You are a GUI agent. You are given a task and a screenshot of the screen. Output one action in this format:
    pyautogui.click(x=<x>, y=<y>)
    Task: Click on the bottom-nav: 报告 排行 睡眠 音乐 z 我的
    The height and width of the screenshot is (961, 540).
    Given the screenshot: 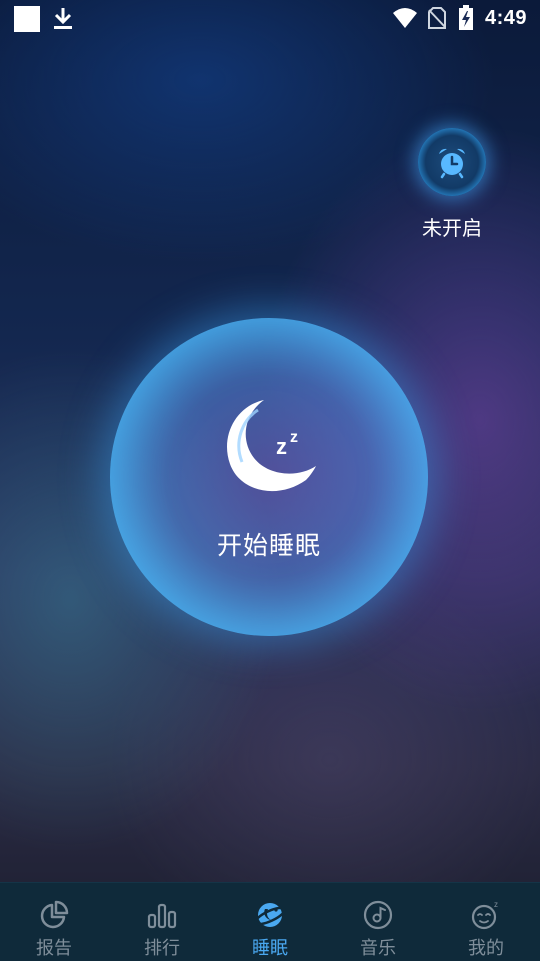 What is the action you would take?
    pyautogui.click(x=270, y=921)
    